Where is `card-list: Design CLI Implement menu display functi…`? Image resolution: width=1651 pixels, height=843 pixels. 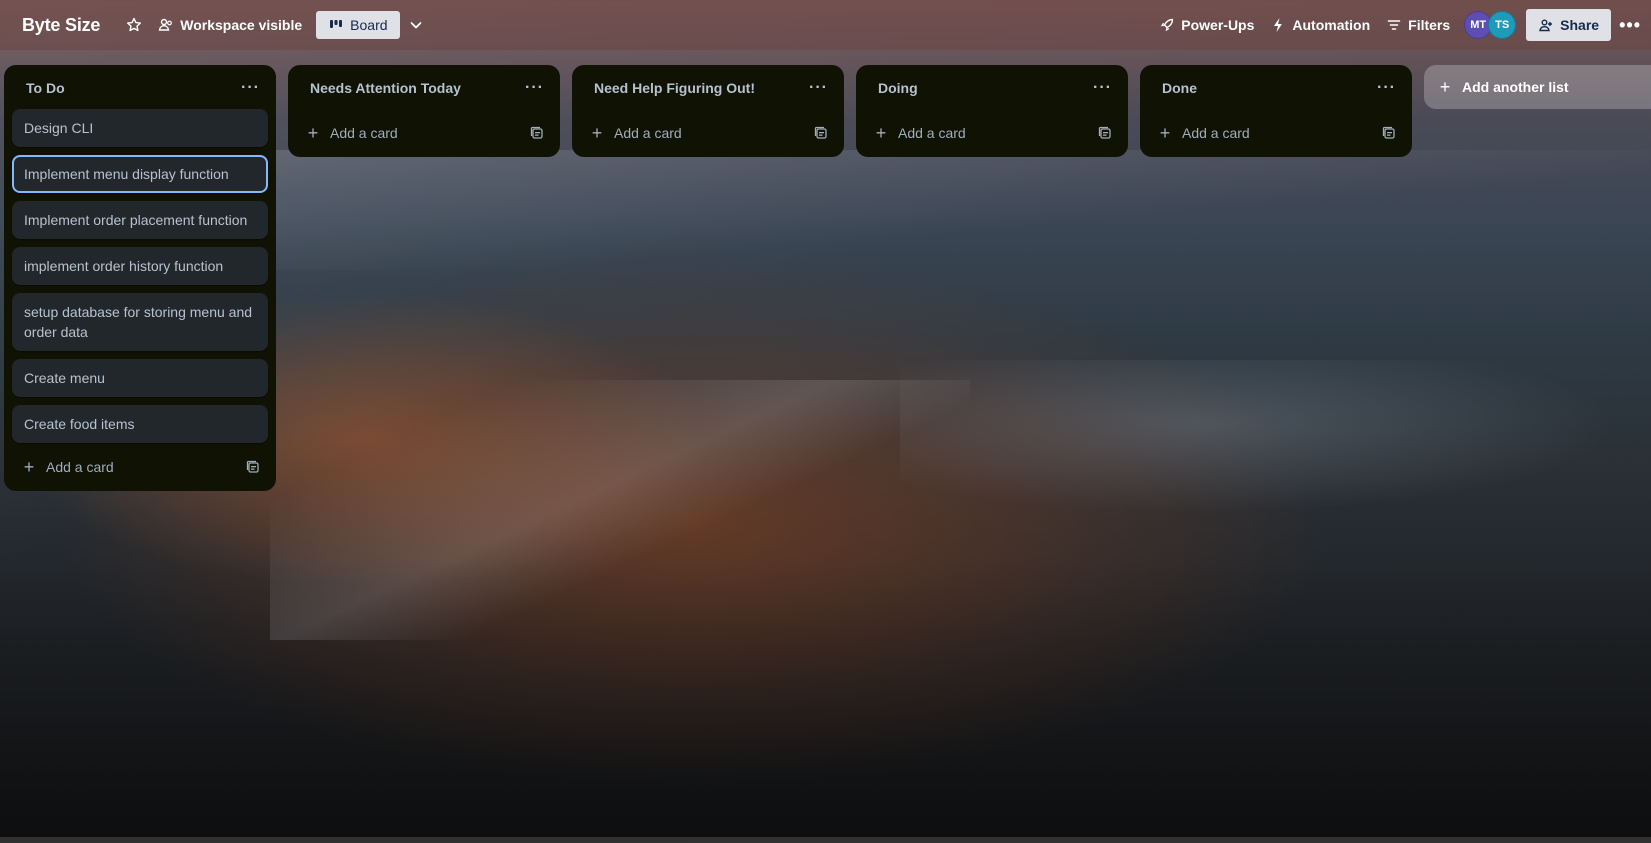
card-list: Design CLI Implement menu display functi… is located at coordinates (140, 276).